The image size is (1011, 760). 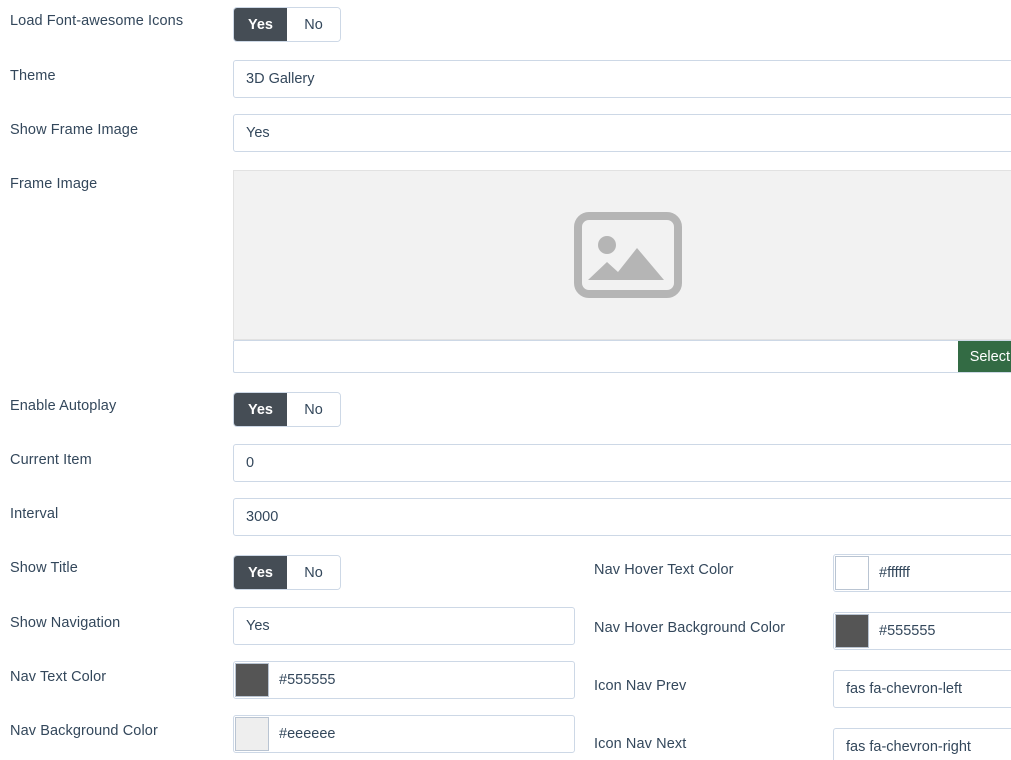 I want to click on color-swatch-nav-background-color, so click(x=252, y=734).